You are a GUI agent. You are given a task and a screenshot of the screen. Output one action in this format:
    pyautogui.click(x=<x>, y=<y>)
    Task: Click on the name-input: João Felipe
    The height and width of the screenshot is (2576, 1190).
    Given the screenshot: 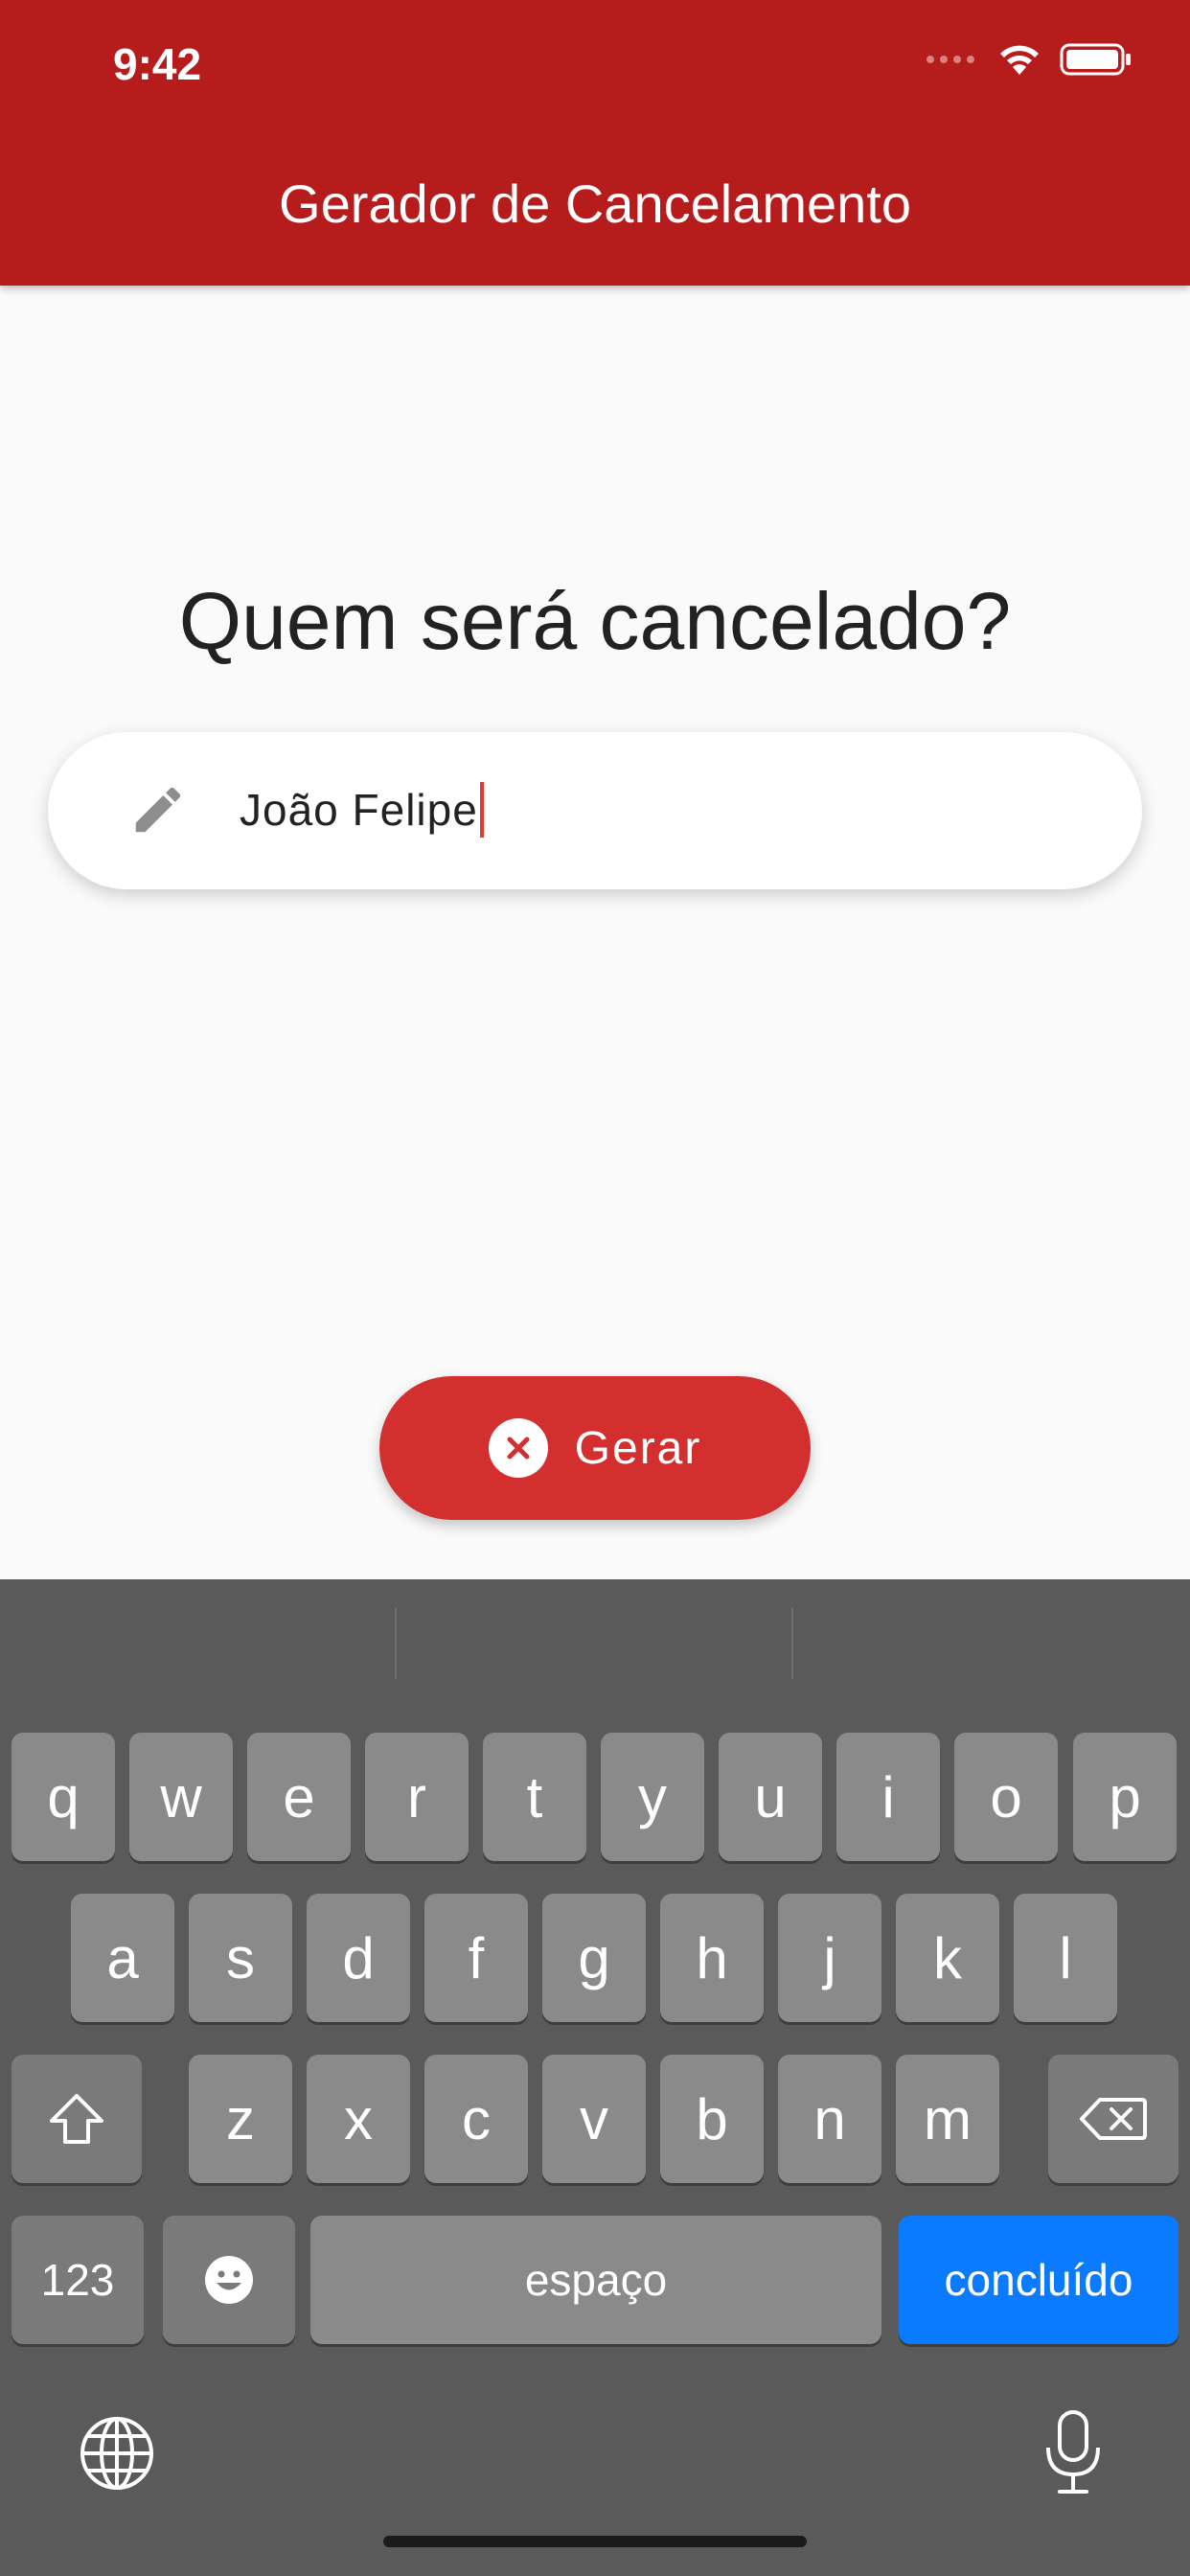 What is the action you would take?
    pyautogui.click(x=595, y=810)
    